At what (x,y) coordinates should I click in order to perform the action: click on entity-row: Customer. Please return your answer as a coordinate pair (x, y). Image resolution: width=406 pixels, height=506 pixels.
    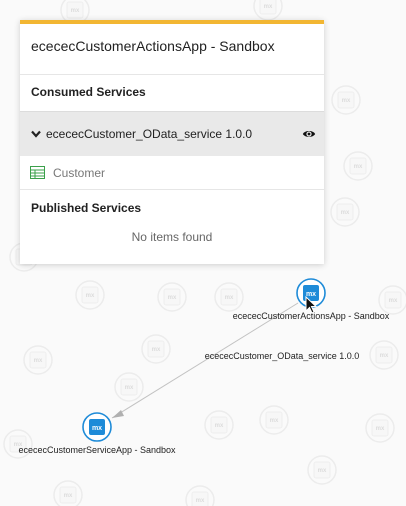
    Looking at the image, I should click on (172, 172).